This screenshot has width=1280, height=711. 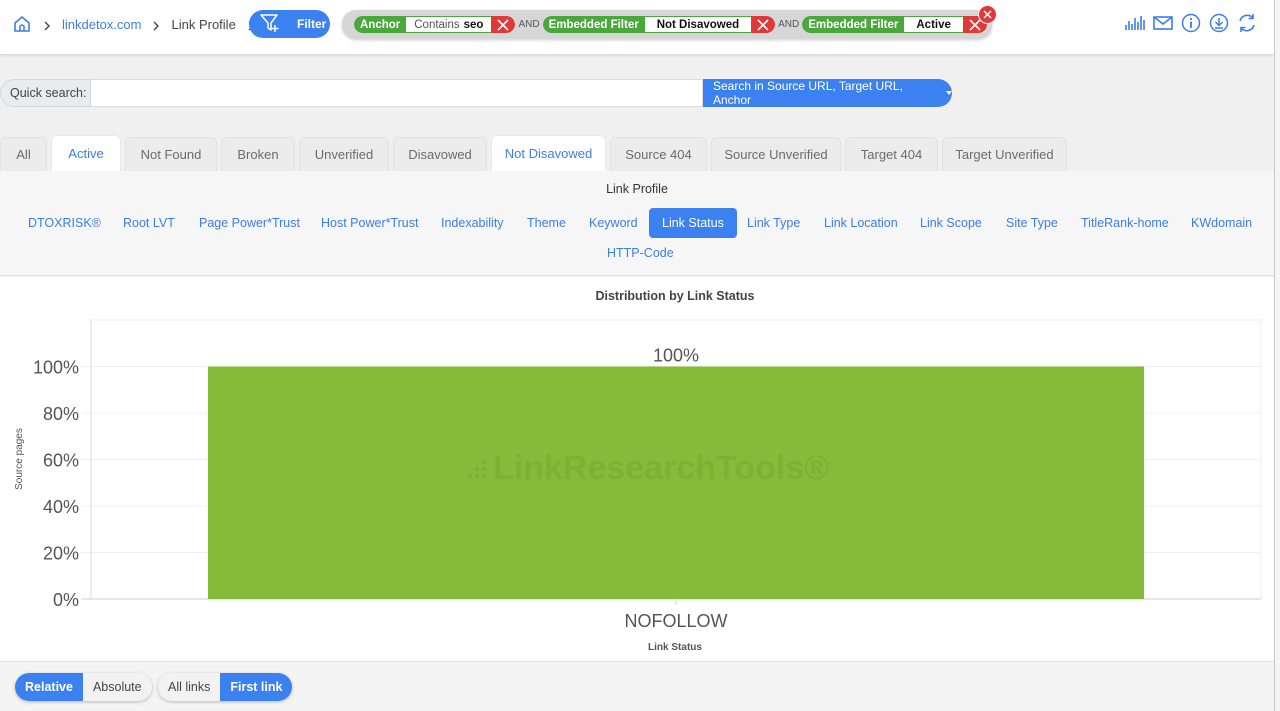 What do you see at coordinates (891, 154) in the screenshot?
I see `tab-target-404: Target 404` at bounding box center [891, 154].